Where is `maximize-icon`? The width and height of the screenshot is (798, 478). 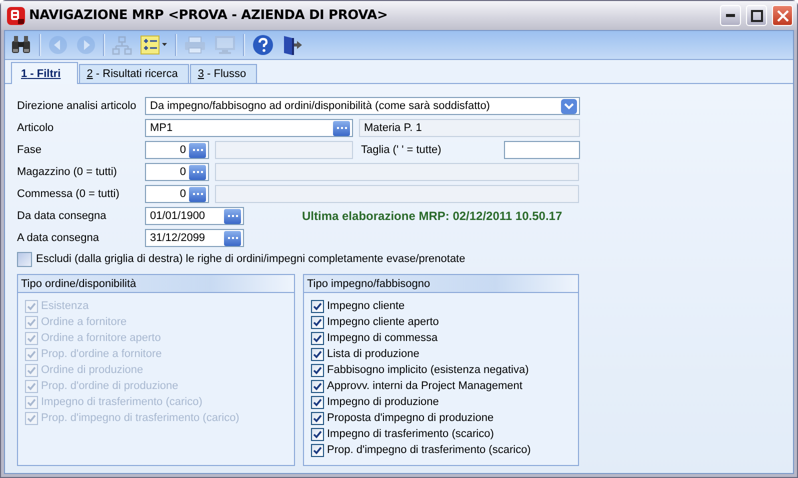
maximize-icon is located at coordinates (756, 16).